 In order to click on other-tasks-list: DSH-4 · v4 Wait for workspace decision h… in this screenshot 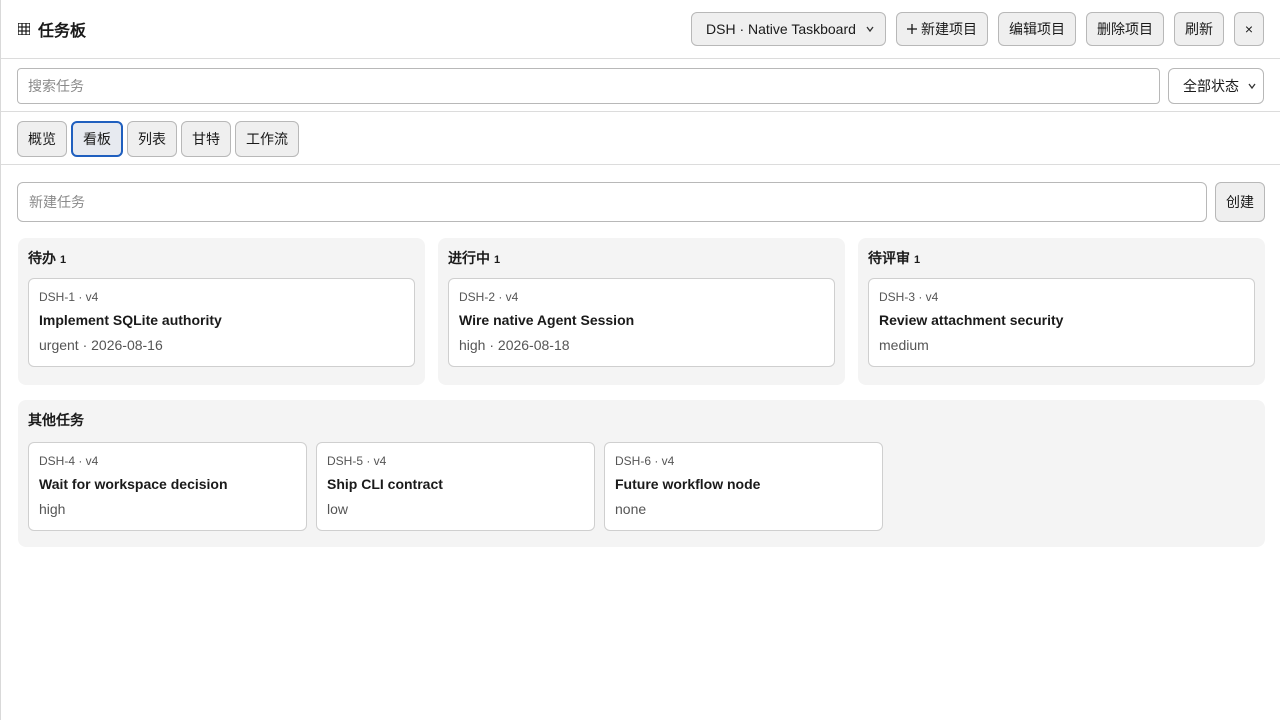, I will do `click(641, 486)`.